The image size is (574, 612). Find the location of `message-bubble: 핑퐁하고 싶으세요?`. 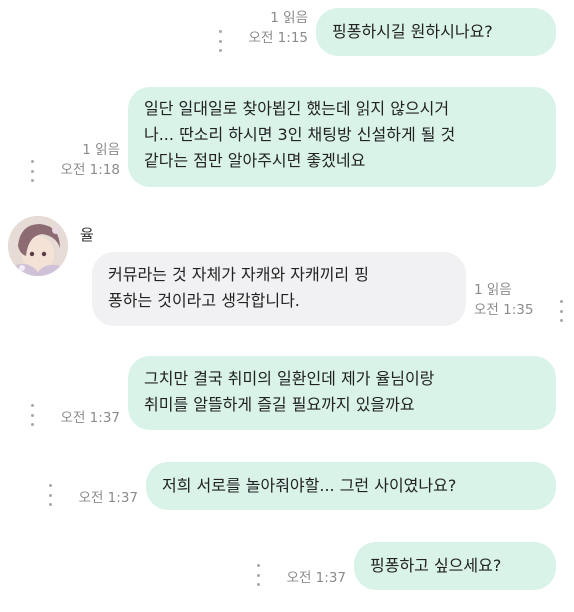

message-bubble: 핑퐁하고 싶으세요? is located at coordinates (455, 566).